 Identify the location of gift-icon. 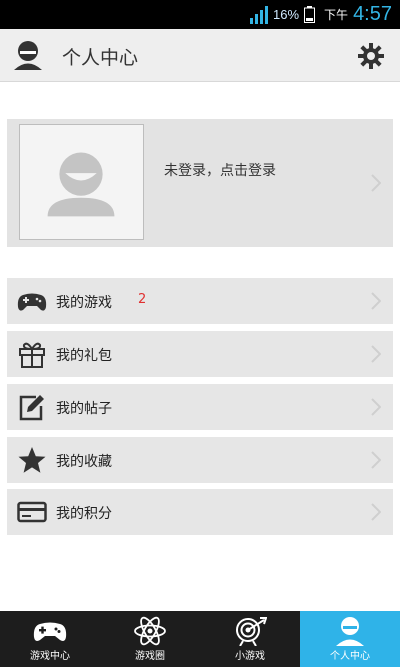
(32, 355).